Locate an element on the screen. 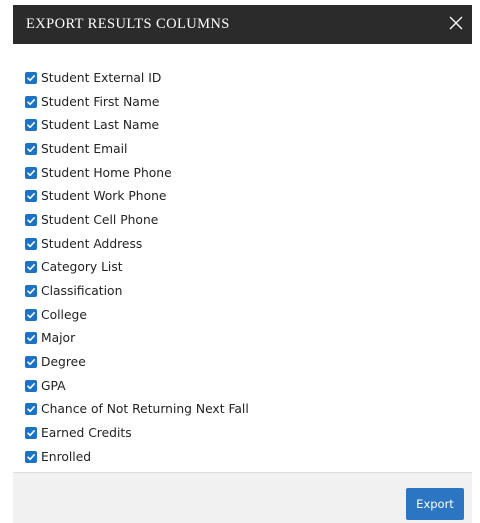 This screenshot has width=480, height=523. column-option-label: Student Work Phone is located at coordinates (104, 196).